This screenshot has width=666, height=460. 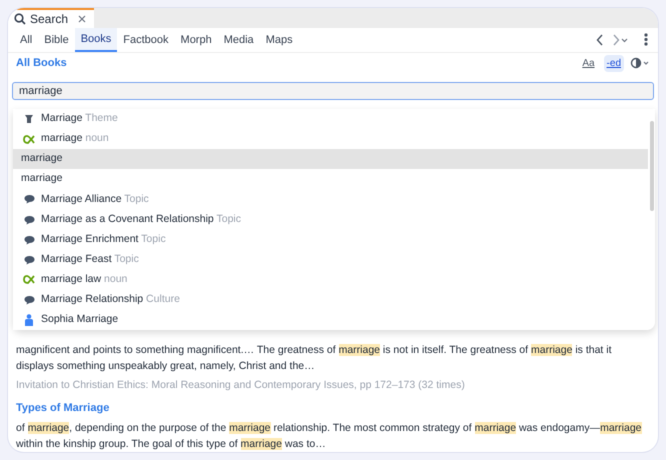 What do you see at coordinates (640, 63) in the screenshot?
I see `contrast-icon` at bounding box center [640, 63].